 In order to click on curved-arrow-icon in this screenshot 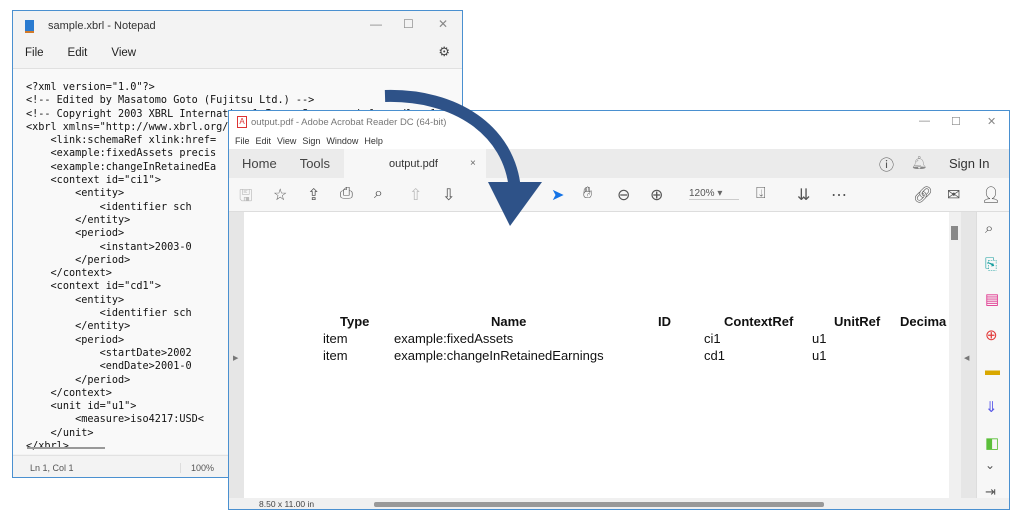, I will do `click(463, 157)`.